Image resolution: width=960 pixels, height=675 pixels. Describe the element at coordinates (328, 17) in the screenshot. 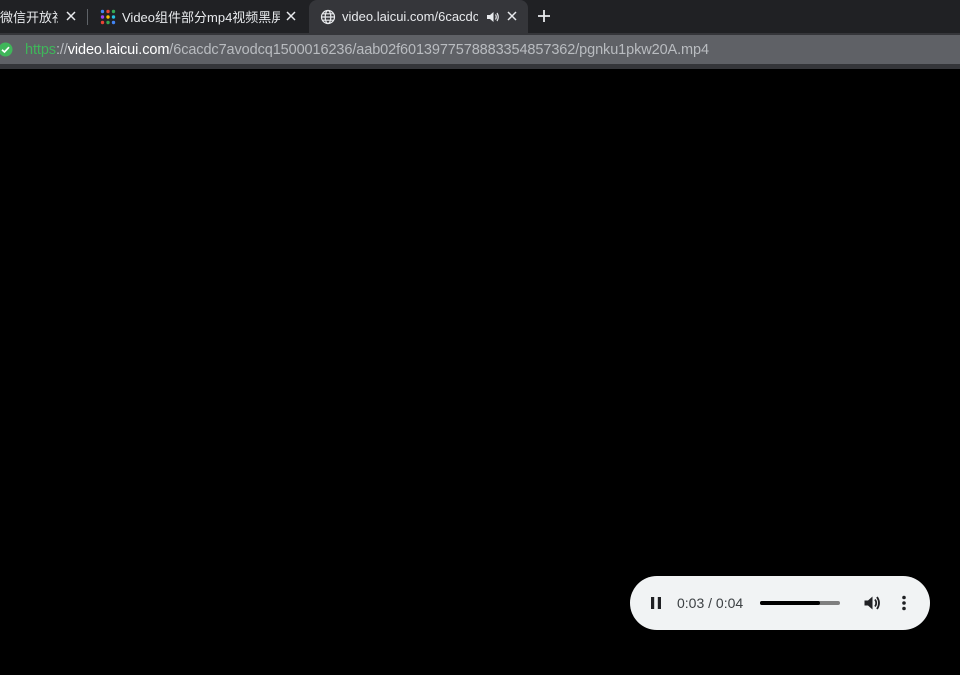

I see `globe-icon` at that location.